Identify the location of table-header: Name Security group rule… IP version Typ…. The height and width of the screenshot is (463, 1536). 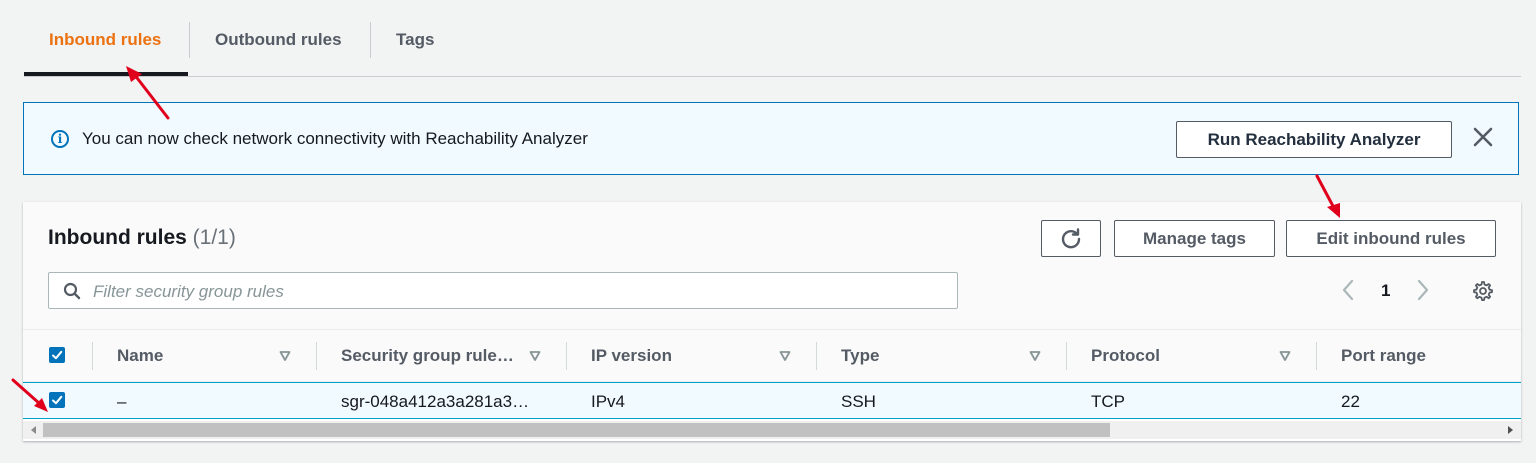
(772, 355).